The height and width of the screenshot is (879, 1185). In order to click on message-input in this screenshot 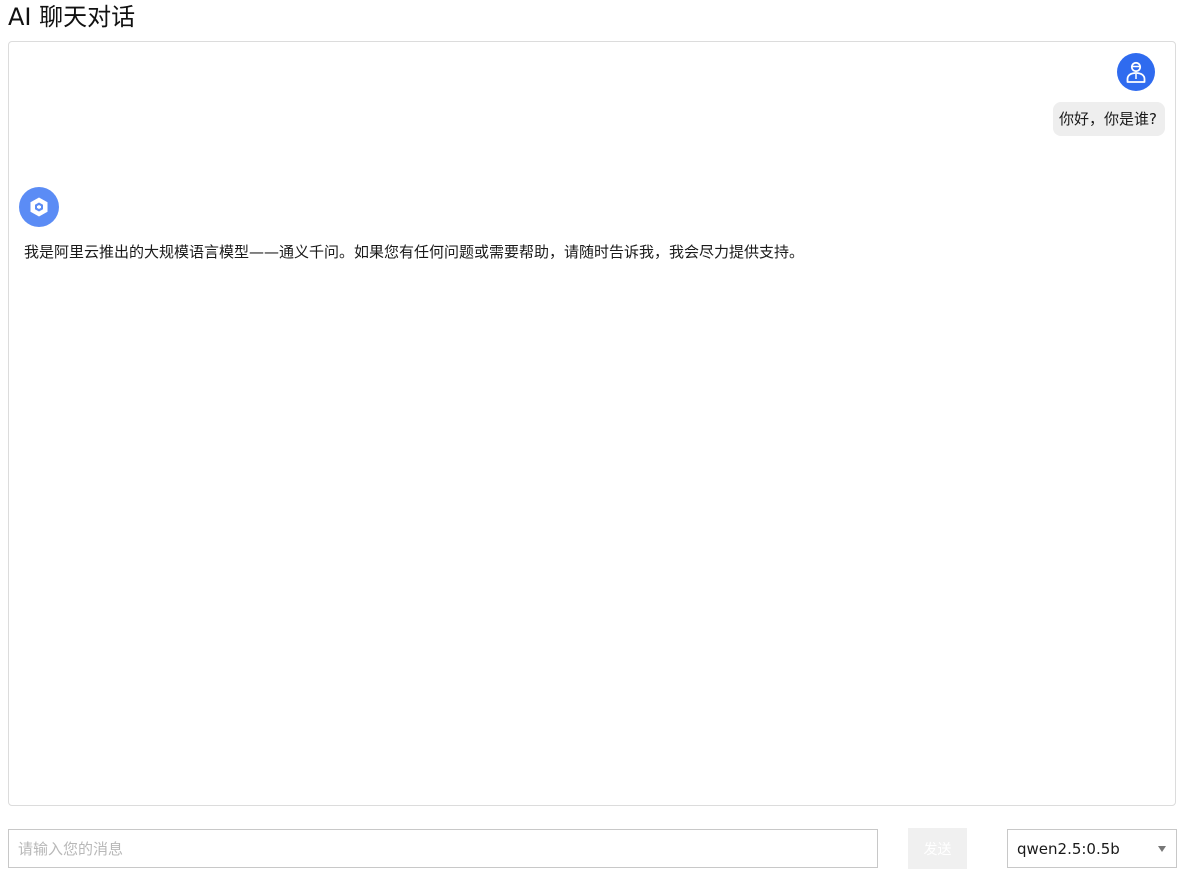, I will do `click(443, 848)`.